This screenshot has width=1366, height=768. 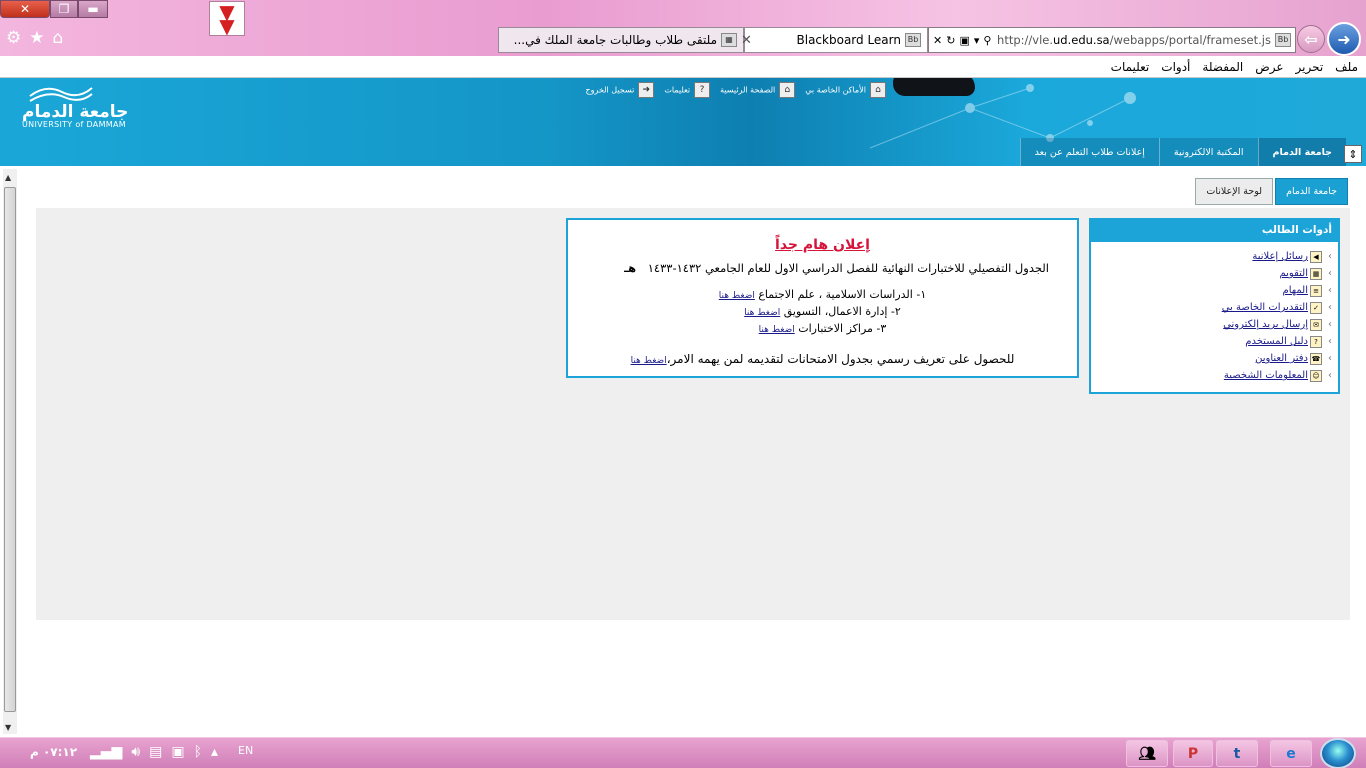 I want to click on tool-announcements: › ◀ رسائل إعلانية, so click(x=1211, y=256).